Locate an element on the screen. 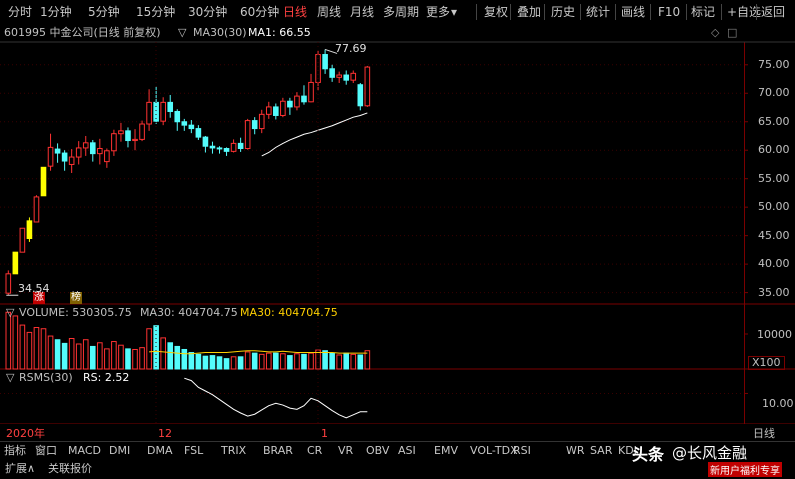 The image size is (795, 479). indicator-tab-13: VOL-TDX is located at coordinates (494, 451).